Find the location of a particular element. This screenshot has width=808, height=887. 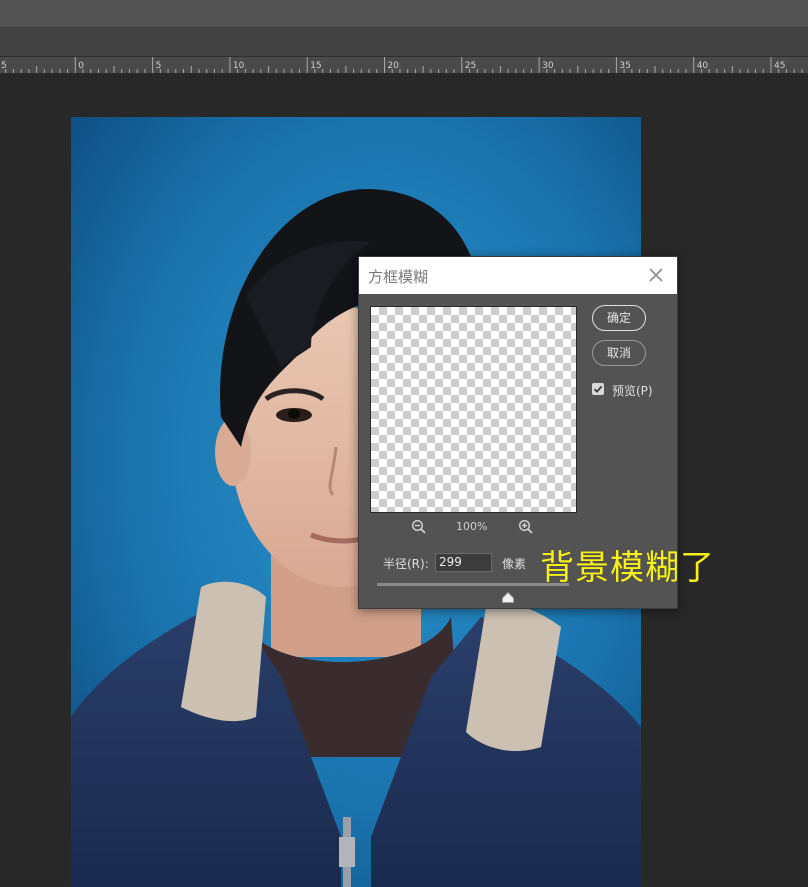

ruler-label: 0 is located at coordinates (81, 66).